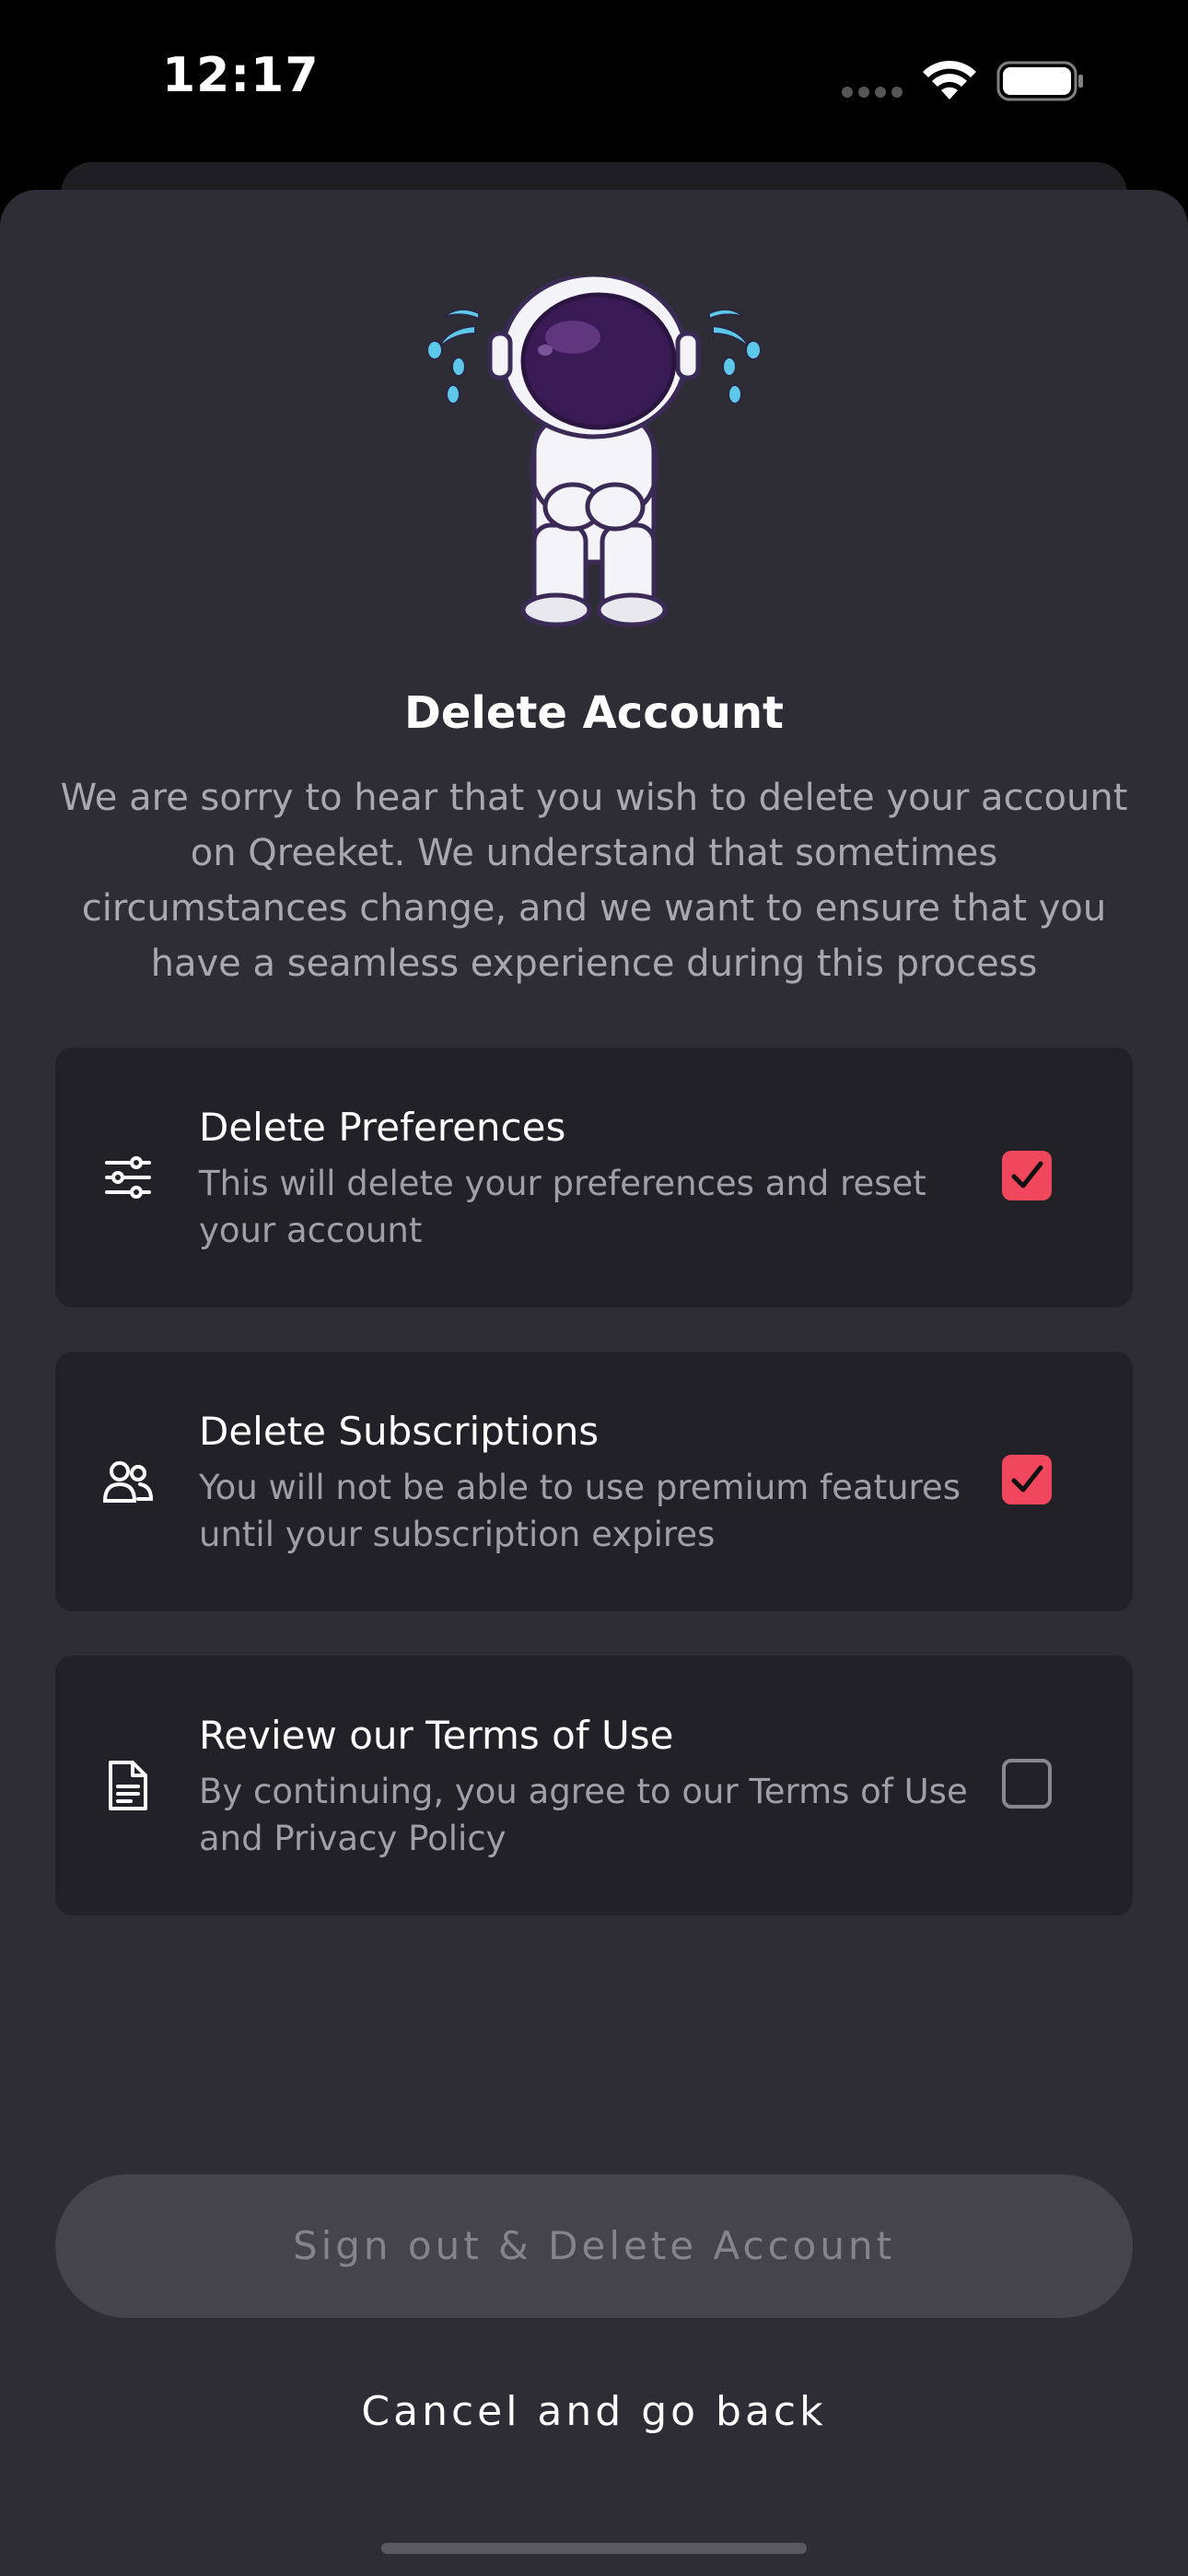  Describe the element at coordinates (594, 2411) in the screenshot. I see `cancel-and-go-back-button: Cancel and go back` at that location.